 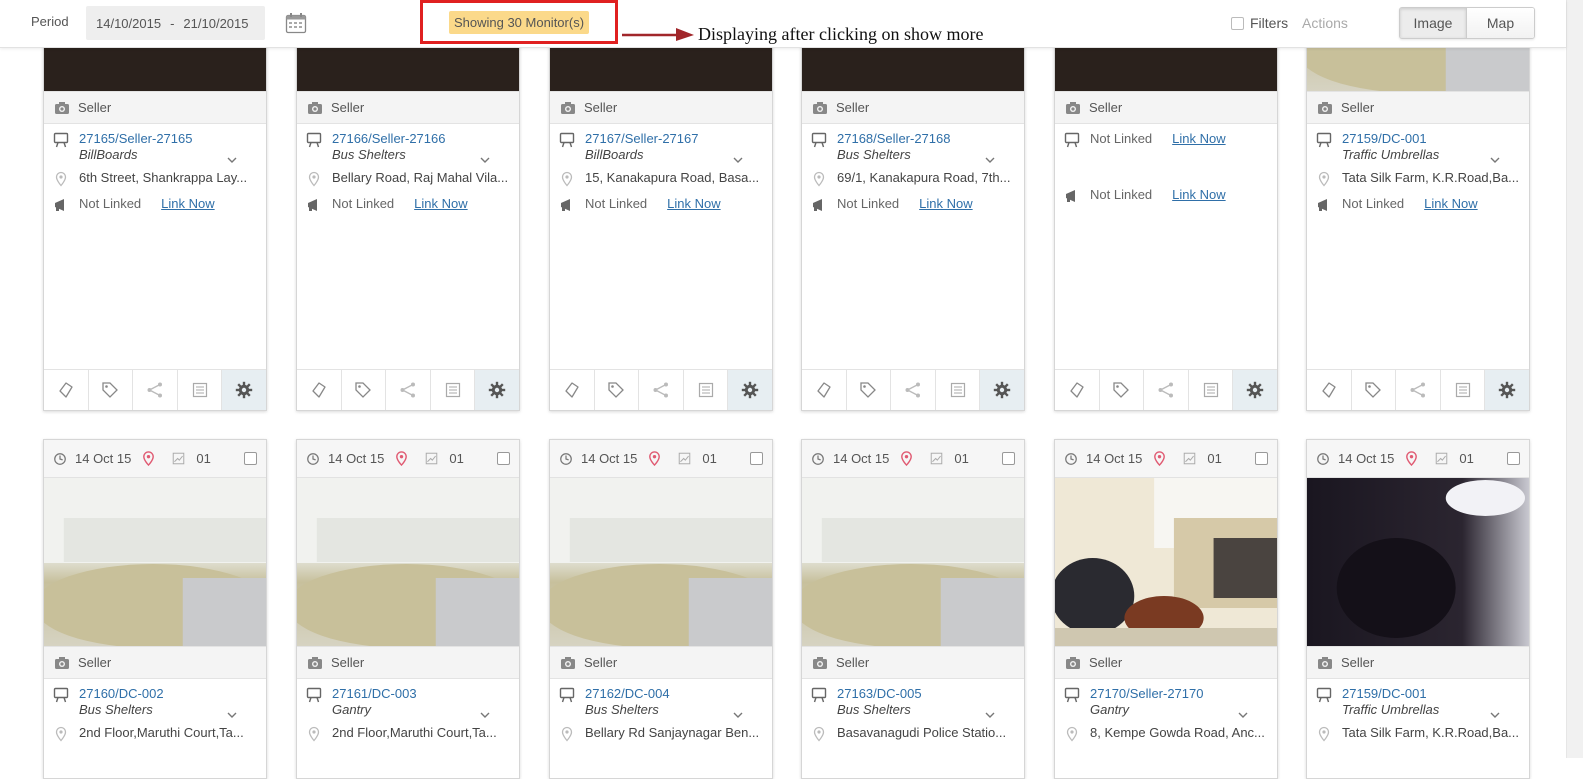 I want to click on site-code-link: 27170/Seller-27170, so click(x=1146, y=693).